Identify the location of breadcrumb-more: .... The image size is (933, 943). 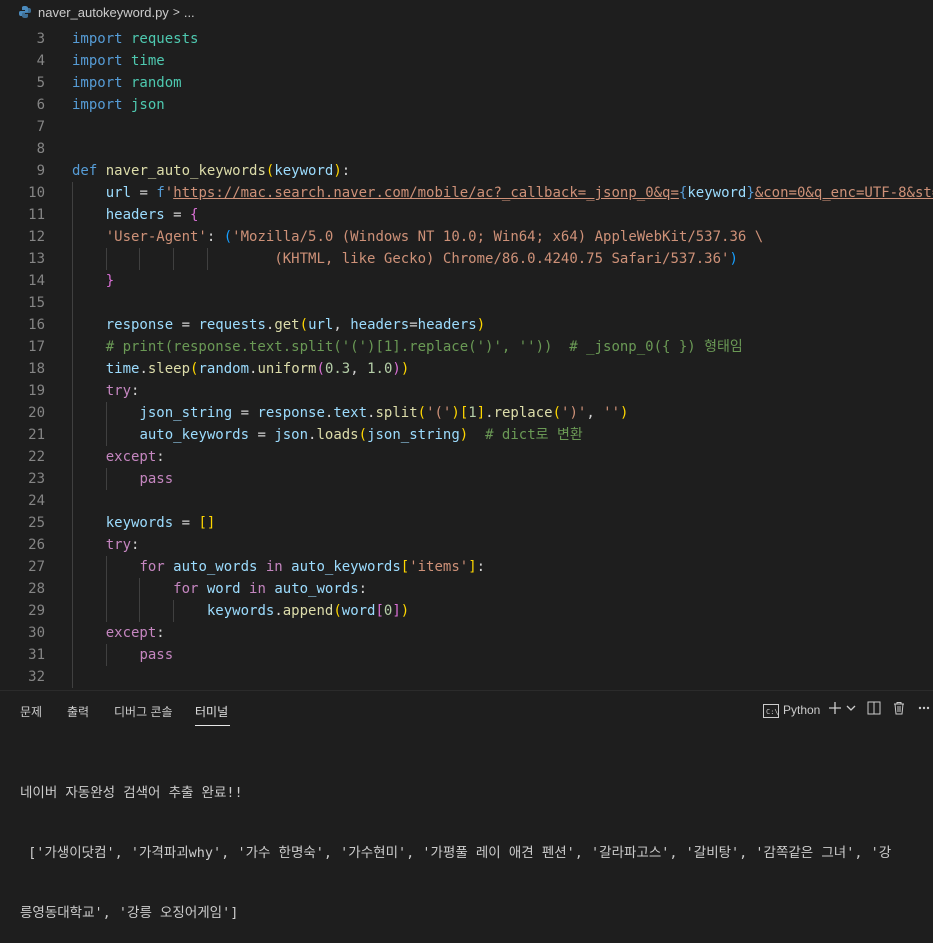
(189, 12).